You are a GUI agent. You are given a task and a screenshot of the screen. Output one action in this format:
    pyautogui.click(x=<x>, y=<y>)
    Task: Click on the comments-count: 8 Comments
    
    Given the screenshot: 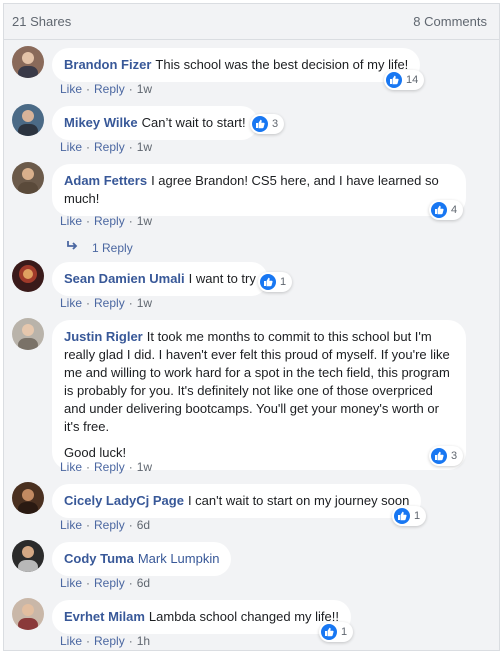 What is the action you would take?
    pyautogui.click(x=450, y=21)
    